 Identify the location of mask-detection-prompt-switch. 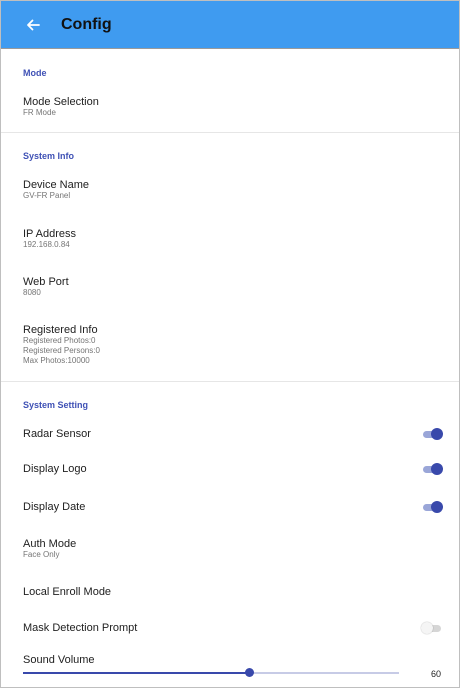
(432, 628).